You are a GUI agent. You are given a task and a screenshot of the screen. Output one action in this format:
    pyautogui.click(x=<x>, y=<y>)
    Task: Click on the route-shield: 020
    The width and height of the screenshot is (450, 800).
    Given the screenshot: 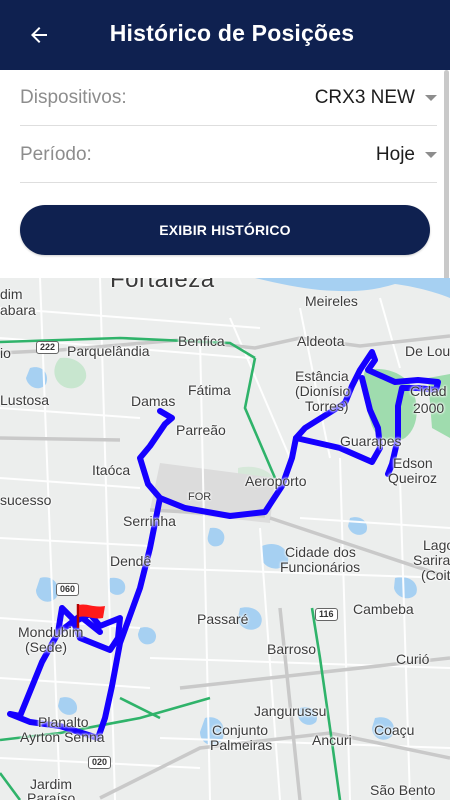 What is the action you would take?
    pyautogui.click(x=100, y=762)
    